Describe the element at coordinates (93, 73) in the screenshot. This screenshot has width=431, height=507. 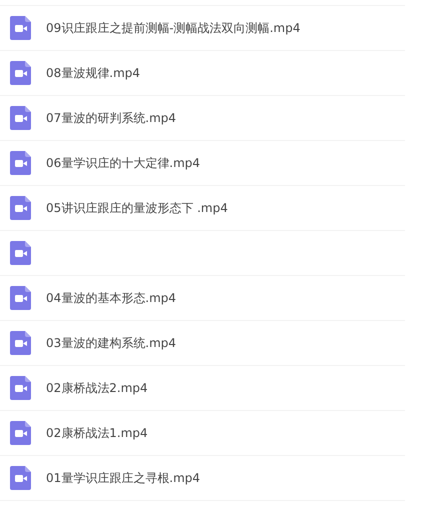
I see `file-name: 08量波规律.mp4` at that location.